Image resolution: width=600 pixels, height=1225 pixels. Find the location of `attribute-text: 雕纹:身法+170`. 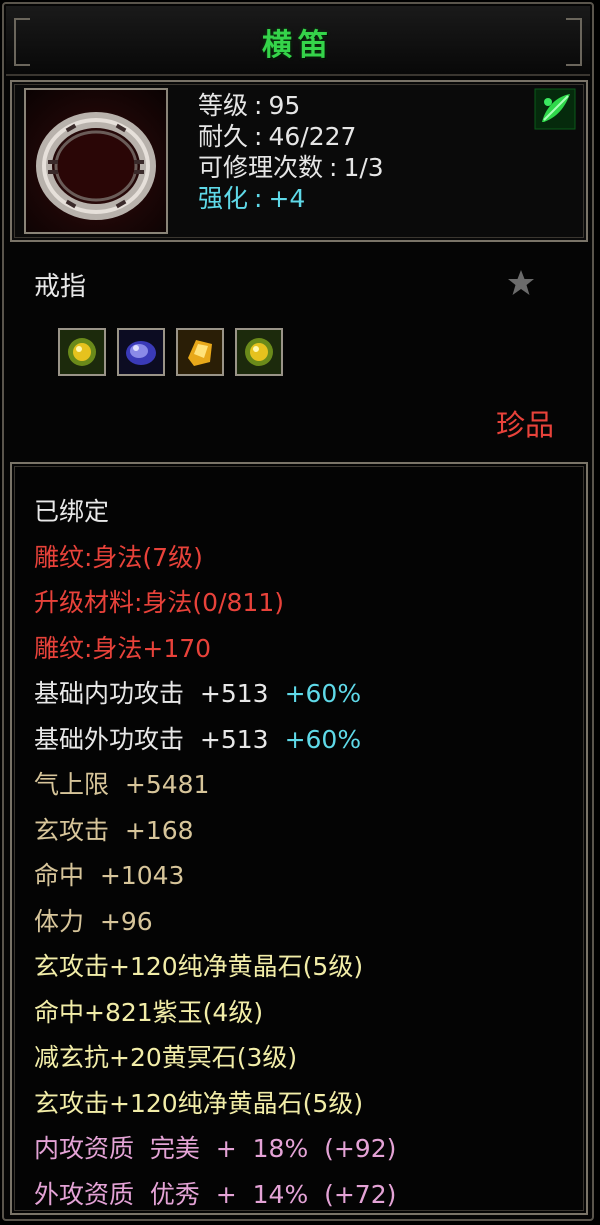

attribute-text: 雕纹:身法+170 is located at coordinates (123, 648).